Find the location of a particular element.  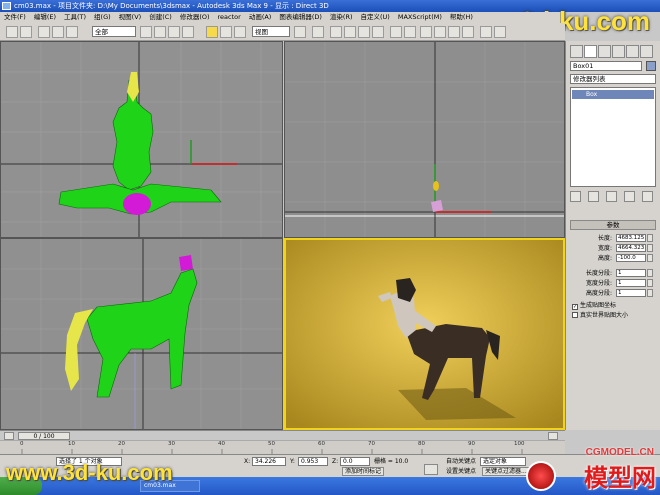

auto-key-button: 自动关键点 is located at coordinates (461, 461).